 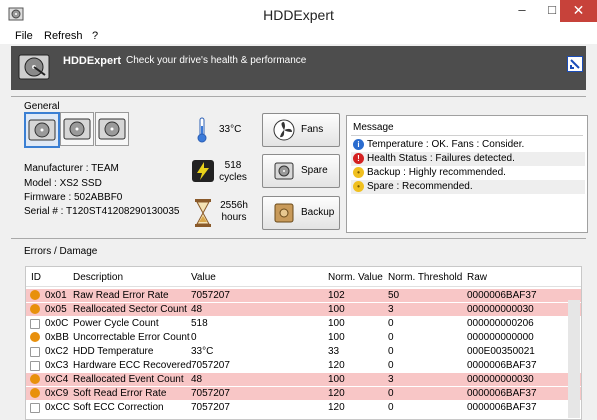 I want to click on cycles-value: 518, so click(x=233, y=165).